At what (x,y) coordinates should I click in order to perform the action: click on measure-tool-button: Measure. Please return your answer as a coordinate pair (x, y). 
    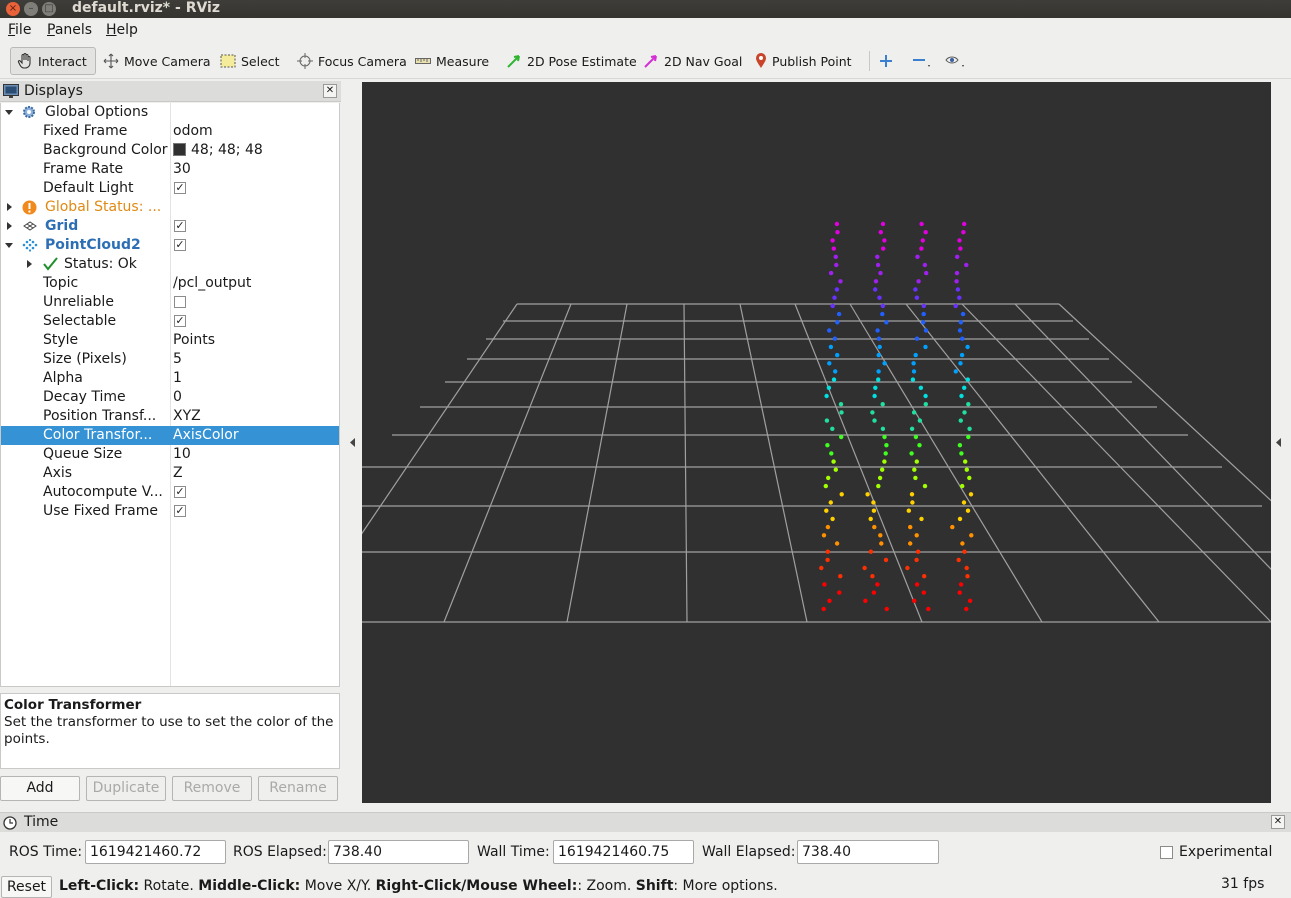
    Looking at the image, I should click on (452, 61).